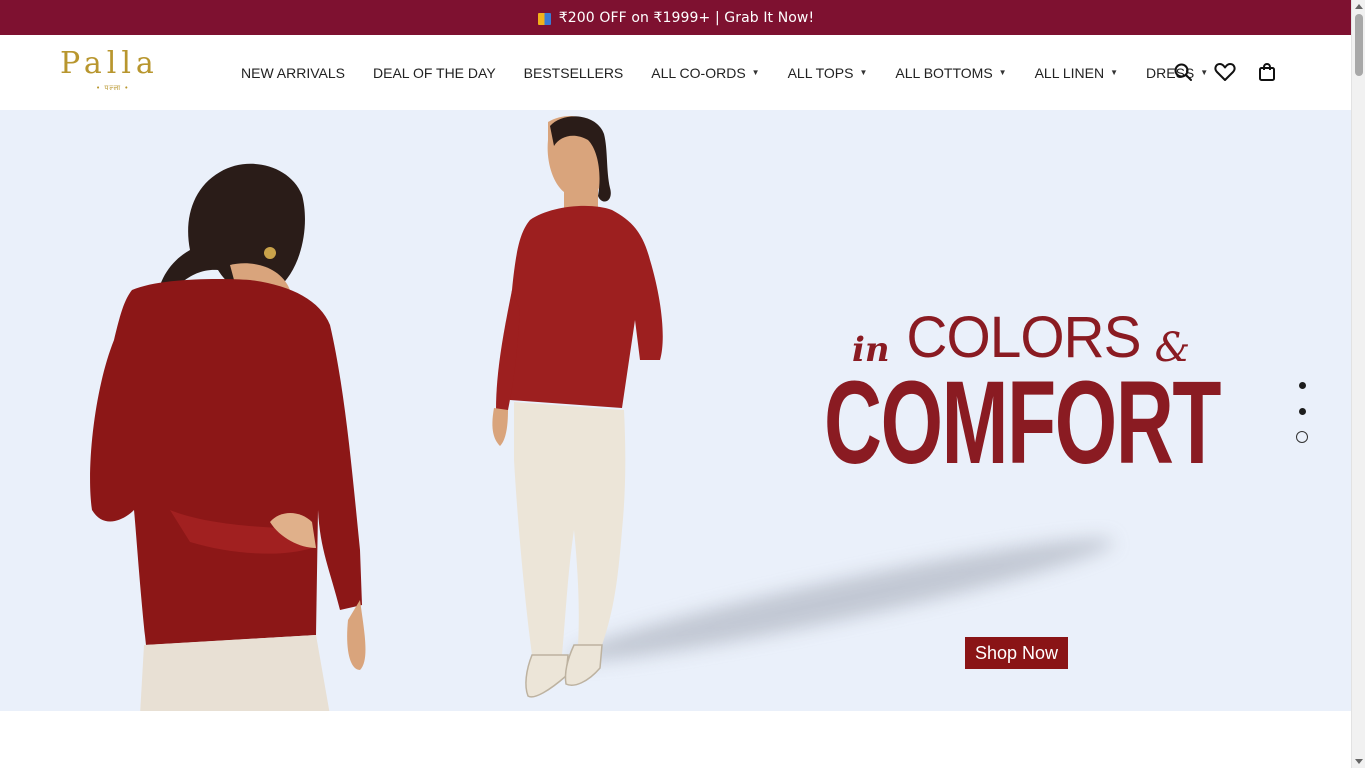  Describe the element at coordinates (1267, 72) in the screenshot. I see `cart-bag-icon` at that location.